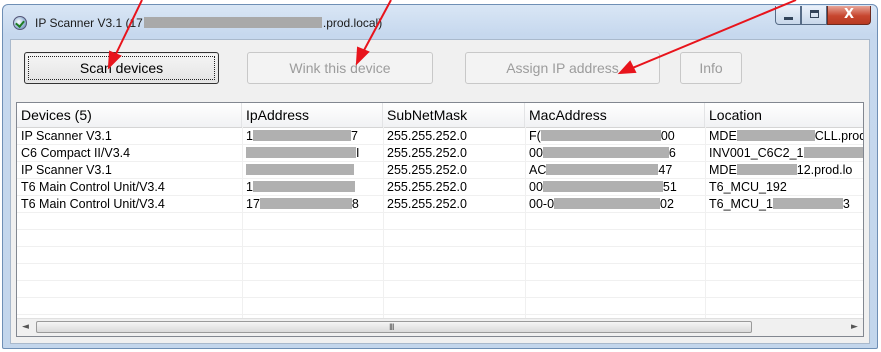 The height and width of the screenshot is (352, 881). I want to click on device-cell: C6 Compact II/V3.4, so click(76, 153).